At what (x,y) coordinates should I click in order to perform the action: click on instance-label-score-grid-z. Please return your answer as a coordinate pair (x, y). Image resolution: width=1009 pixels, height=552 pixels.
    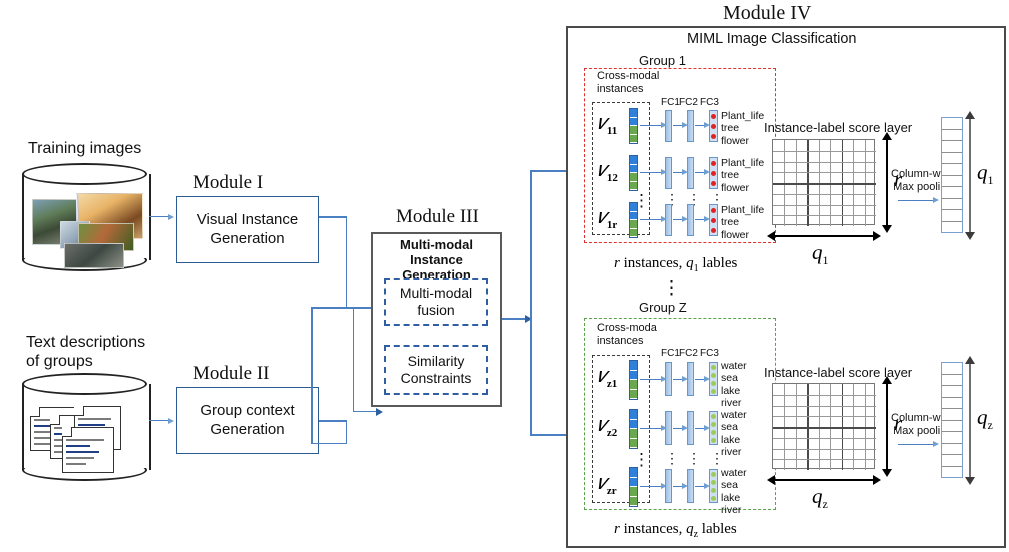
    Looking at the image, I should click on (824, 426).